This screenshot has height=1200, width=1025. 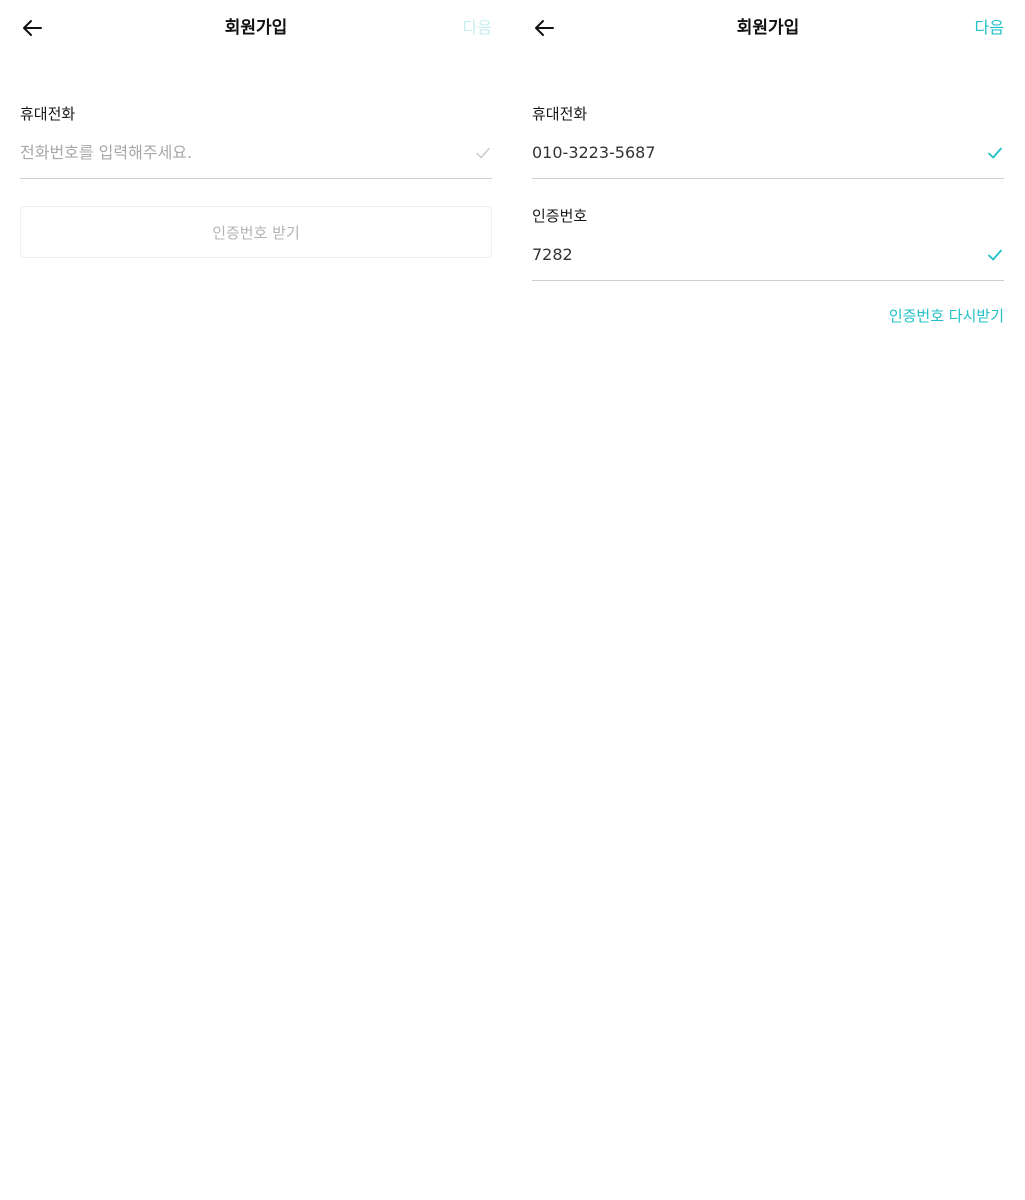 What do you see at coordinates (946, 316) in the screenshot?
I see `resend-code-link: 인증번호 다시받기` at bounding box center [946, 316].